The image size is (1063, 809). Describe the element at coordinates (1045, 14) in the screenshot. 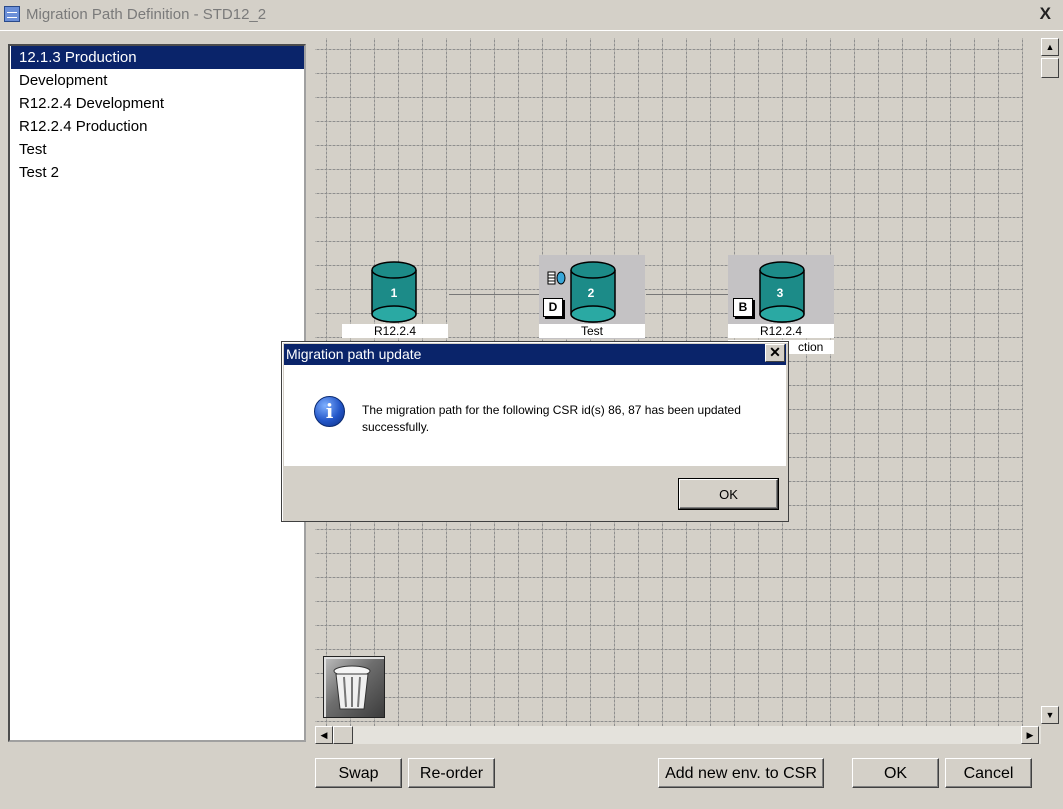

I see `window-close-button: X` at that location.